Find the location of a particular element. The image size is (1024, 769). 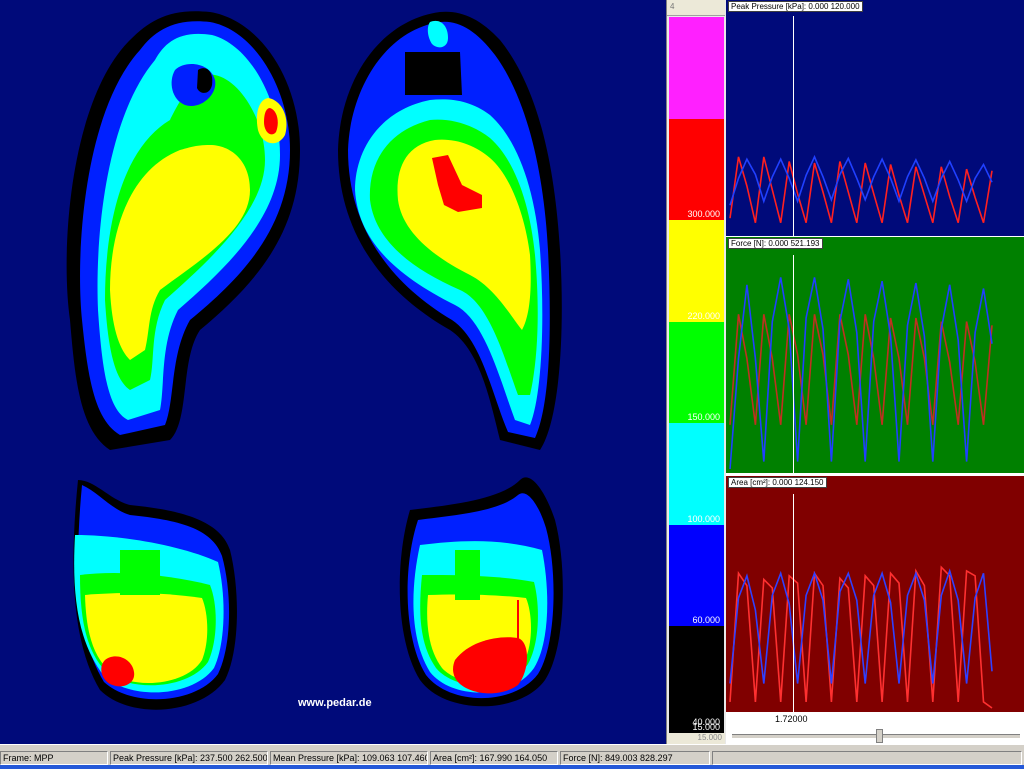

scale-band-label: 220.000 is located at coordinates (703, 315).